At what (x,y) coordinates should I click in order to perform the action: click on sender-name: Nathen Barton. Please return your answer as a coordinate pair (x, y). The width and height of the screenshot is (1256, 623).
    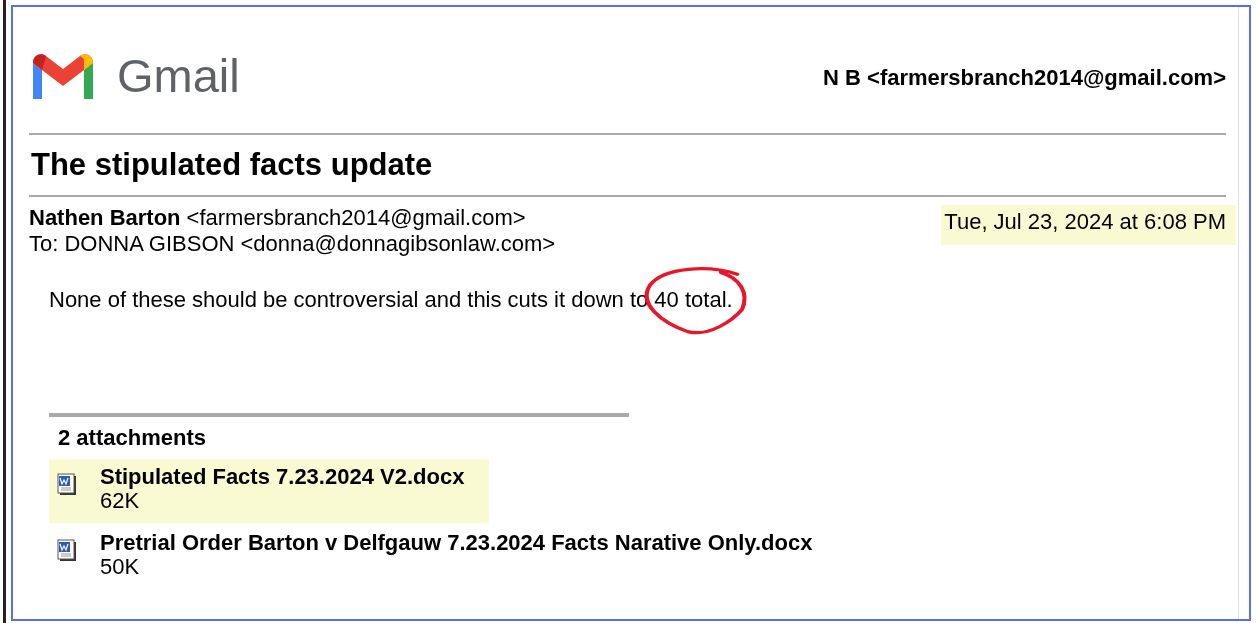
    Looking at the image, I should click on (105, 217).